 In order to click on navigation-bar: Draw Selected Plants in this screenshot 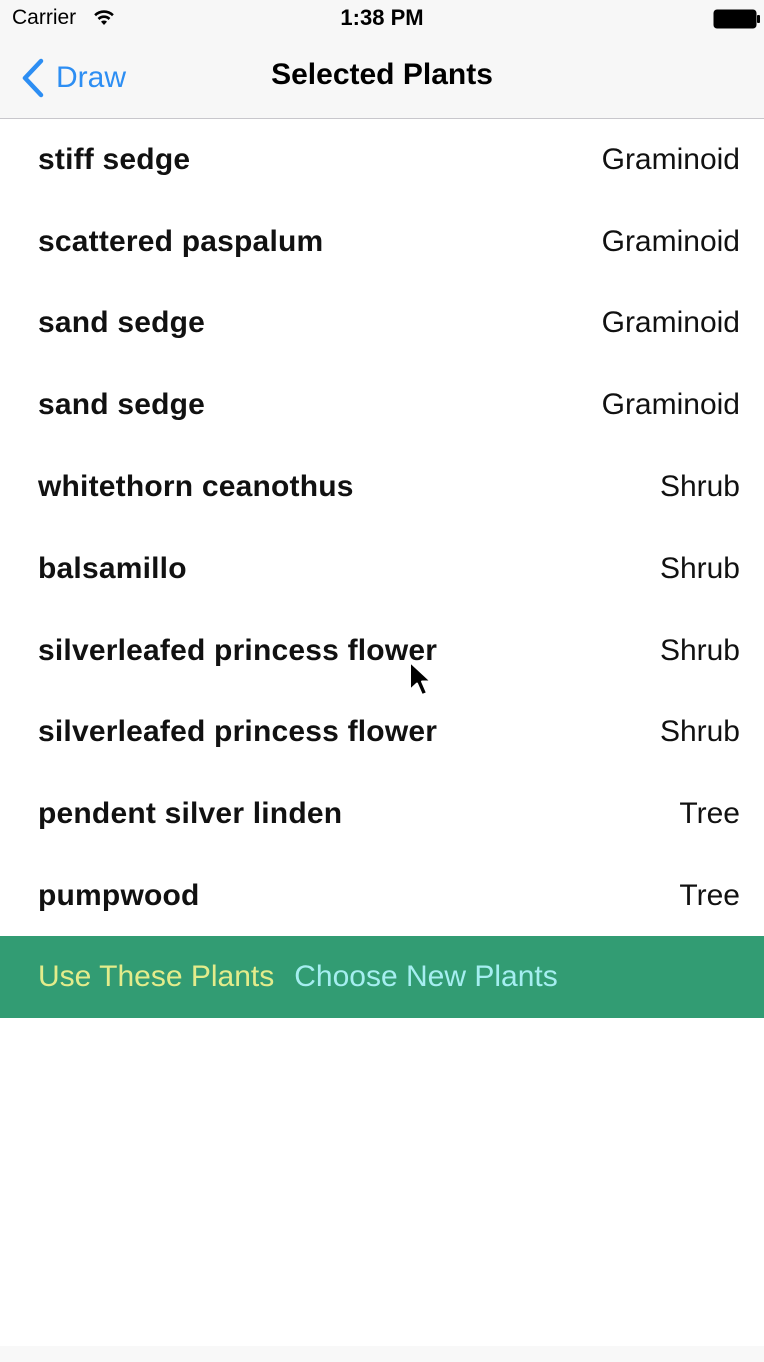, I will do `click(382, 78)`.